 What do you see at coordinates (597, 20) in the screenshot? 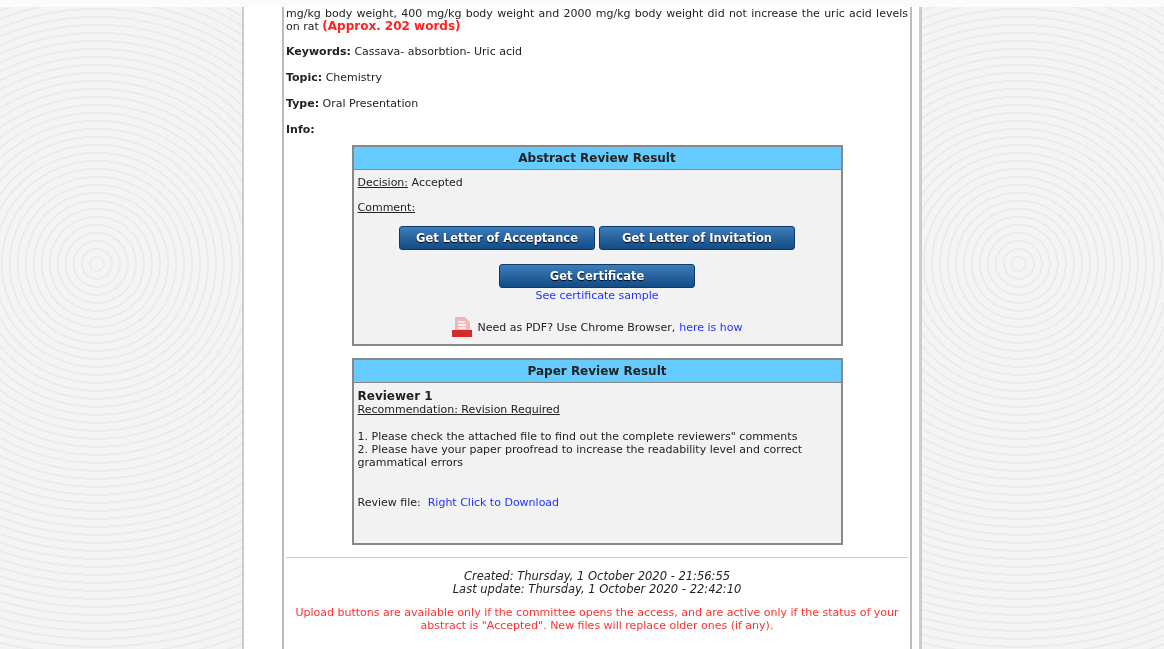
I see `abstract-text: mg/kg body weight, 400 mg/kg body weight and 2000 mg/kg body weight did not increase the uric acid levels on rat (Approx. 202 words)` at bounding box center [597, 20].